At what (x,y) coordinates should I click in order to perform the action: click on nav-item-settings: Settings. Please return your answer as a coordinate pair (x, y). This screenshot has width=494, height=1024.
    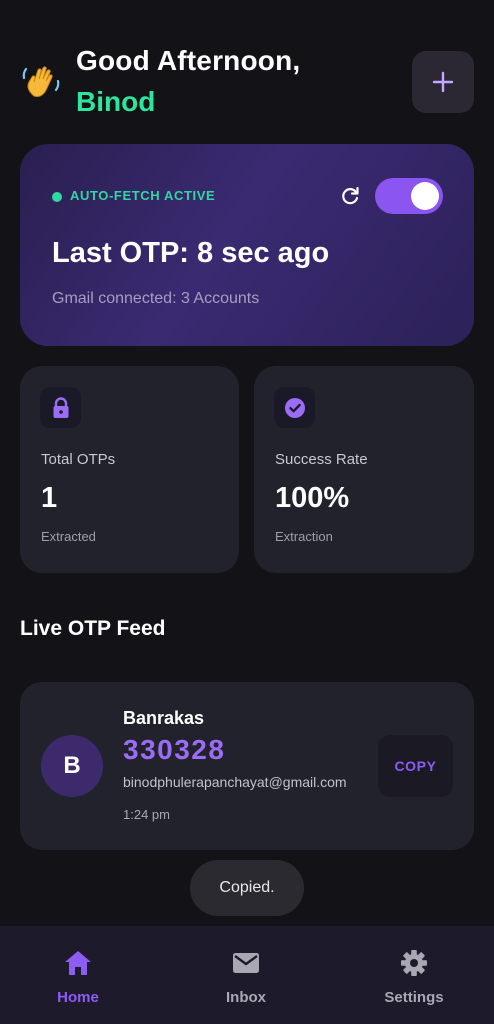
    Looking at the image, I should click on (413, 975).